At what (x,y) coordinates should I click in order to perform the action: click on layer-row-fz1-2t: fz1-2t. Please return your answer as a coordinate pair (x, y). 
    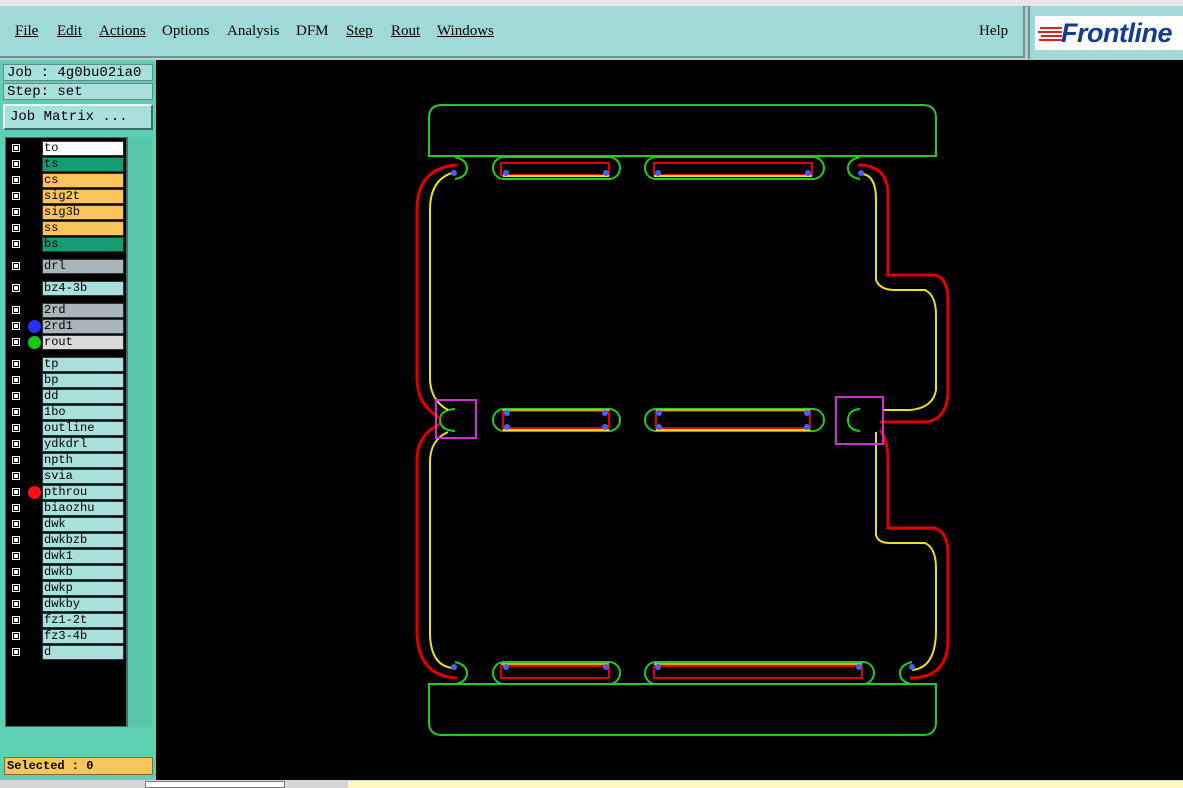
    Looking at the image, I should click on (67, 620).